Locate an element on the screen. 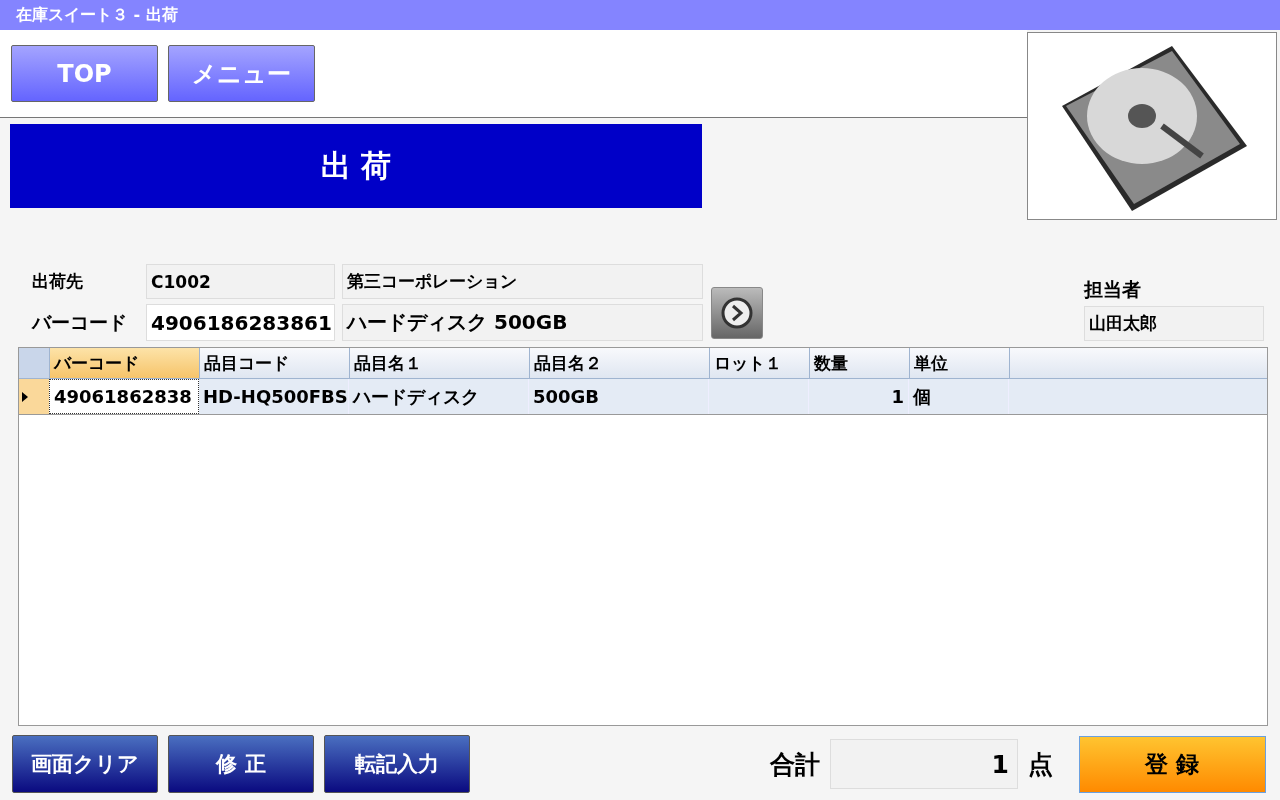 The height and width of the screenshot is (800, 1280). action-button: 転記入力 is located at coordinates (397, 764).